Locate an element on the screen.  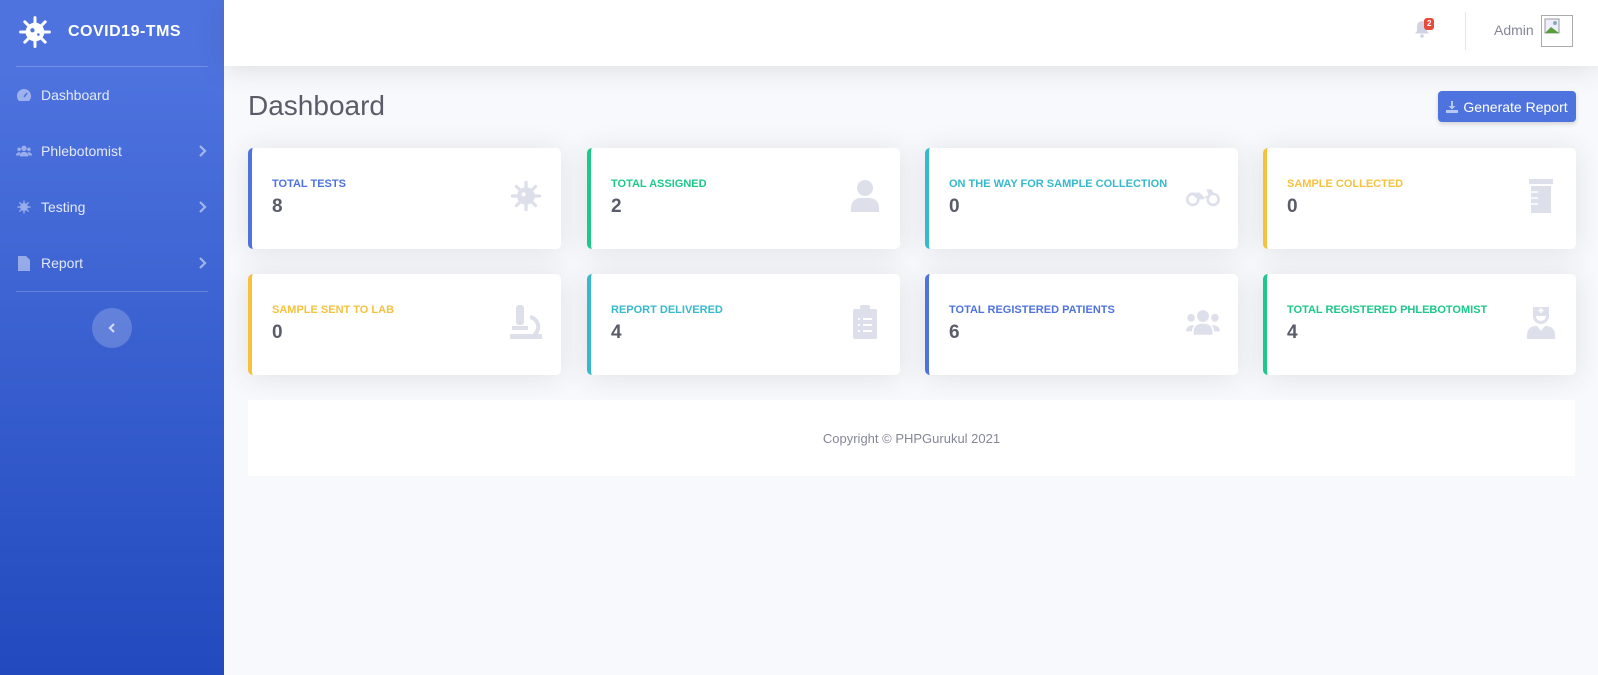
card-on-the-way: On The Way For Sample Collection 0 is located at coordinates (1081, 198).